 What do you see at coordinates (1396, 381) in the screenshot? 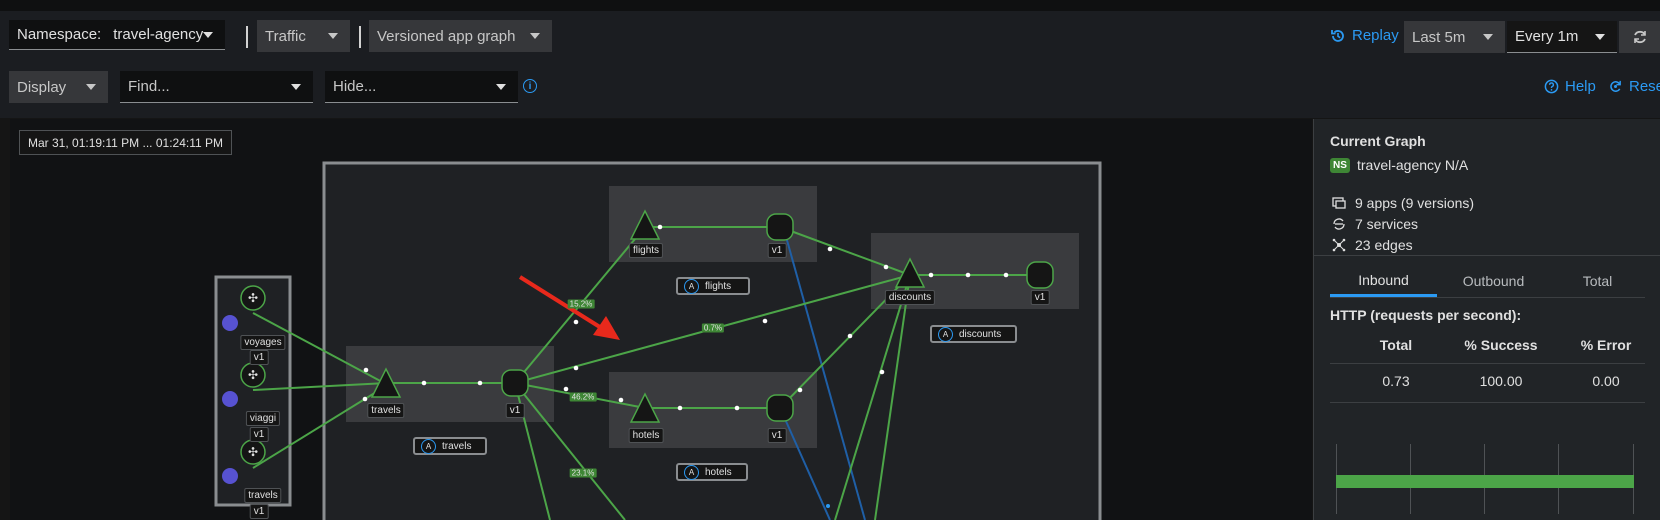
I see `value-total: 0.73` at bounding box center [1396, 381].